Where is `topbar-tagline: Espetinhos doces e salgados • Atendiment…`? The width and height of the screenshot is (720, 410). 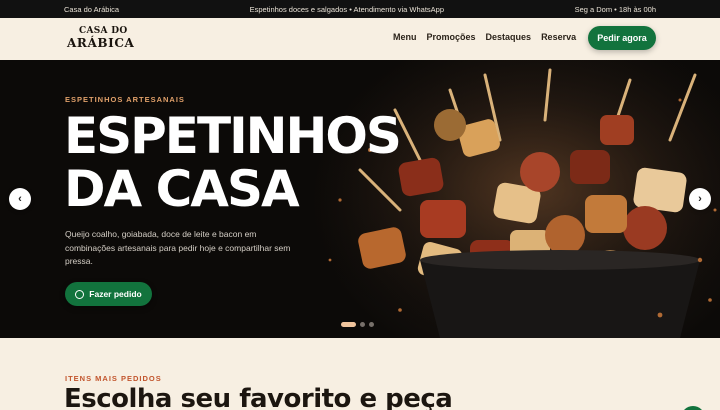 topbar-tagline: Espetinhos doces e salgados • Atendiment… is located at coordinates (347, 9).